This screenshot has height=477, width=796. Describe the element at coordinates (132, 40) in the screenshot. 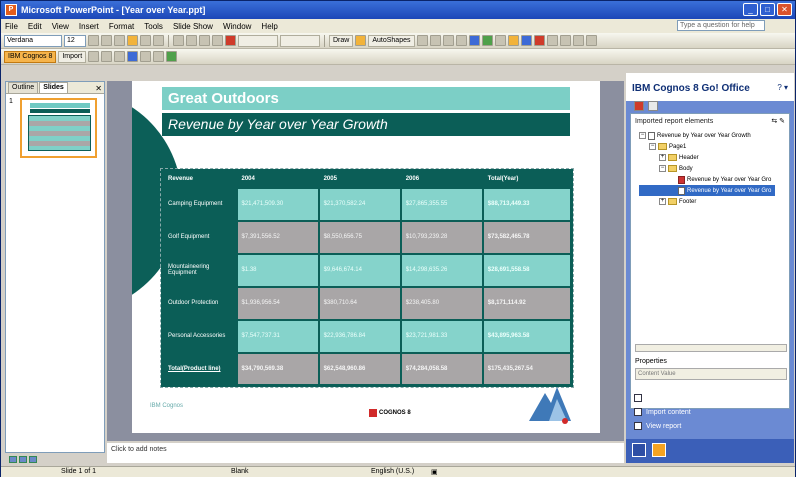

I see `align-left-icon` at that location.